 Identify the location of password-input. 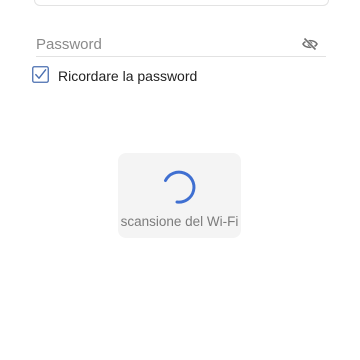
(163, 44).